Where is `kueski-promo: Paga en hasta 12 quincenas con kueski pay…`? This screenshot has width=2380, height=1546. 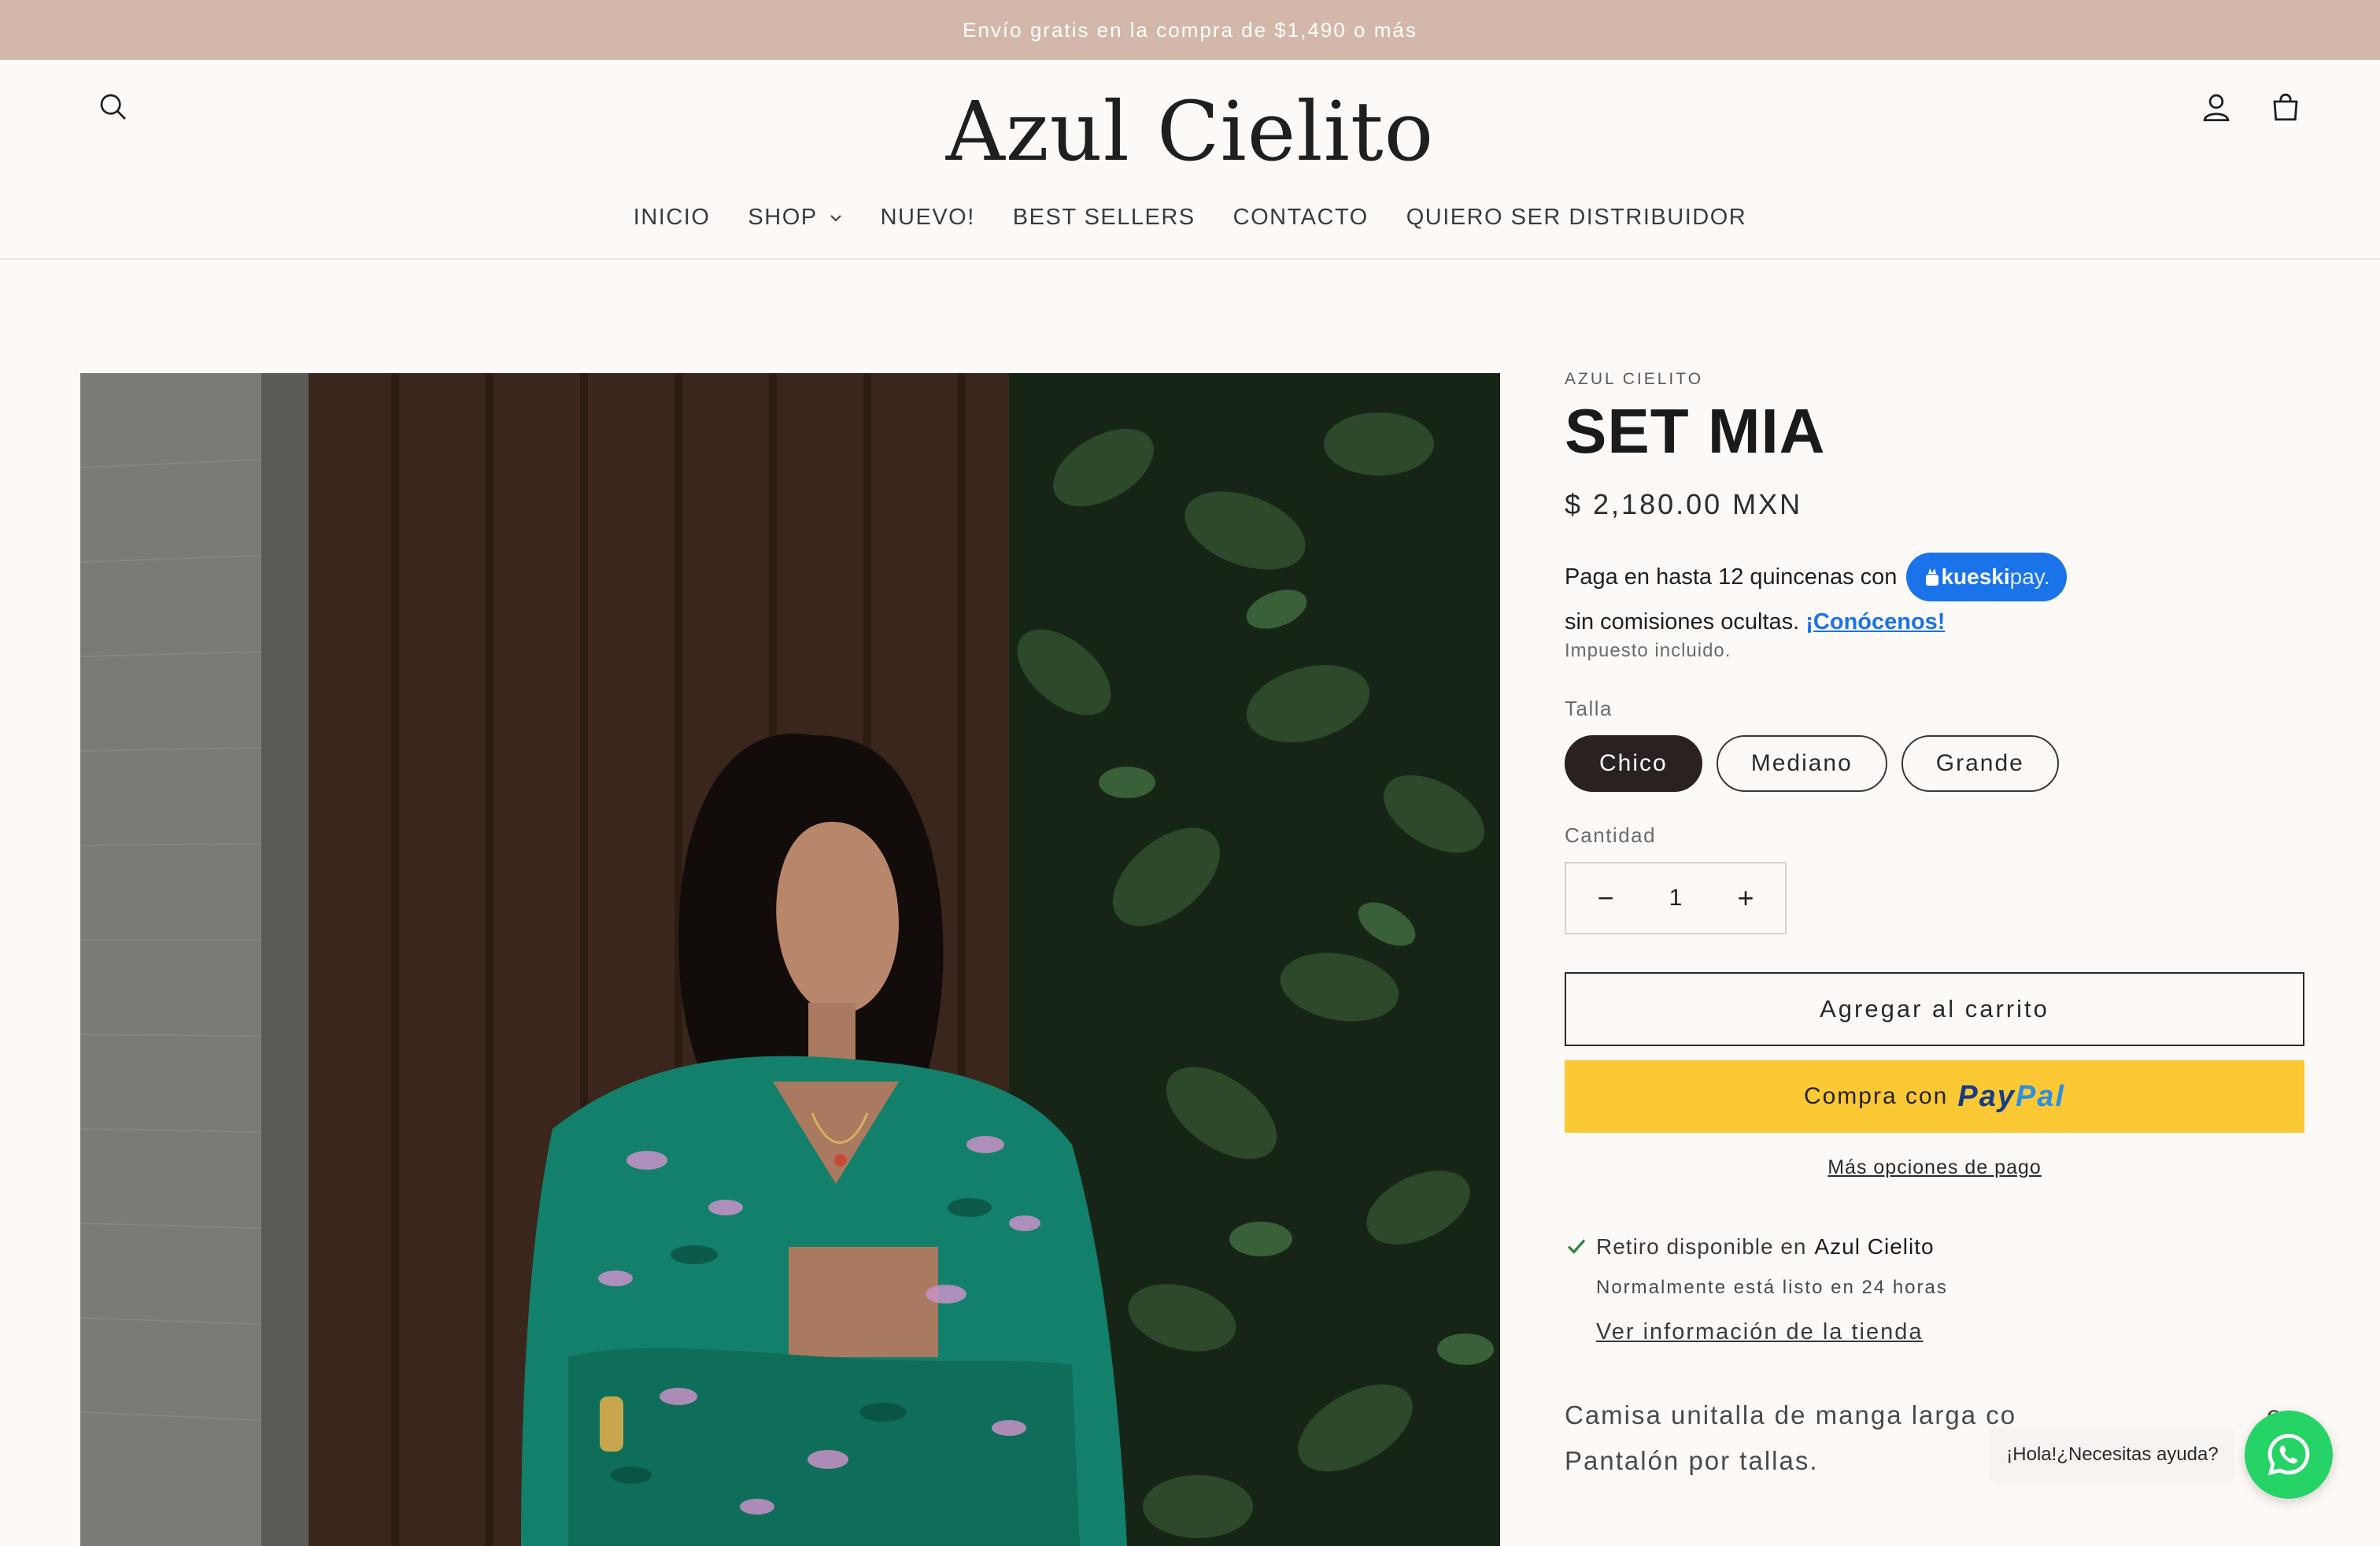
kueski-promo: Paga en hasta 12 quincenas con kueski pay… is located at coordinates (1935, 577).